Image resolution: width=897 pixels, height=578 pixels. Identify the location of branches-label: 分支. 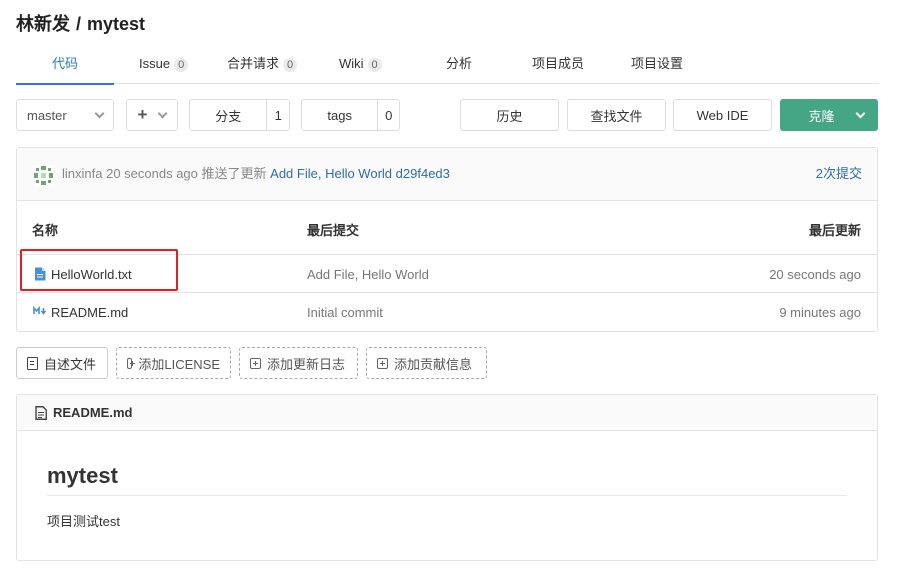
(228, 116).